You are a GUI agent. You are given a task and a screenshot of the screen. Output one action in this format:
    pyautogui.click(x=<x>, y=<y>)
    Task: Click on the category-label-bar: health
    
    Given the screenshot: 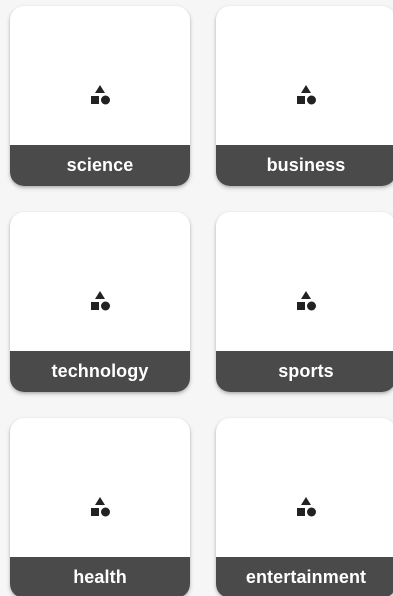 What is the action you would take?
    pyautogui.click(x=100, y=576)
    